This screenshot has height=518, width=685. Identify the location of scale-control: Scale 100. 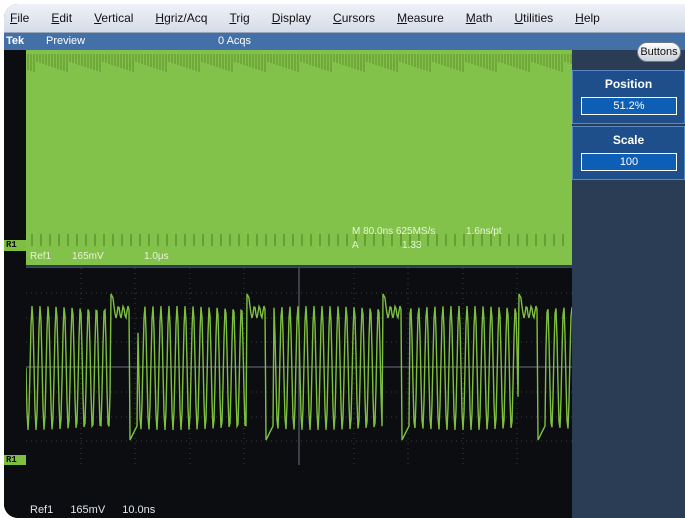
(628, 153).